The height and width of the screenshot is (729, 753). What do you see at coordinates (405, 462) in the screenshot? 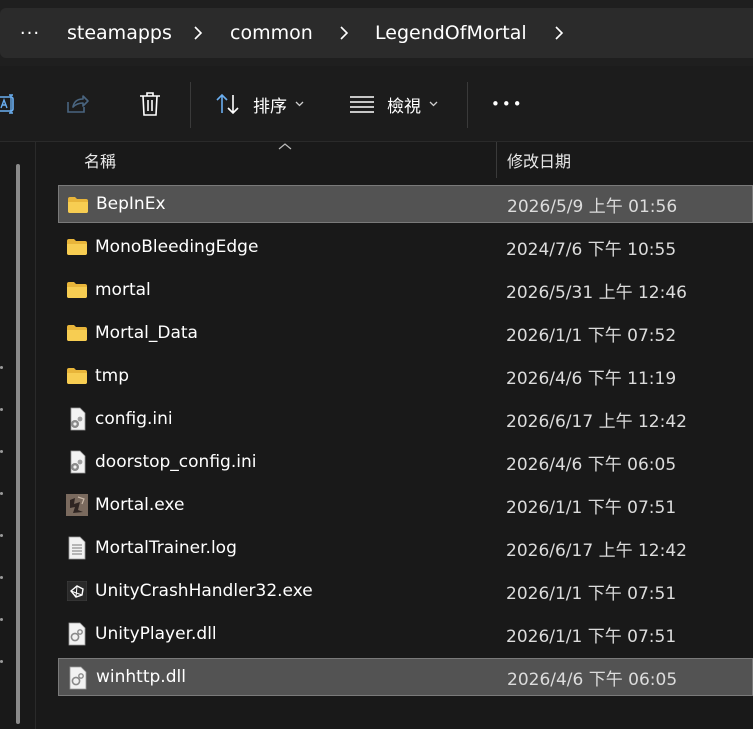
I see `file-row: doorstop_config.ini 2026/4/6 下午 06:05` at bounding box center [405, 462].